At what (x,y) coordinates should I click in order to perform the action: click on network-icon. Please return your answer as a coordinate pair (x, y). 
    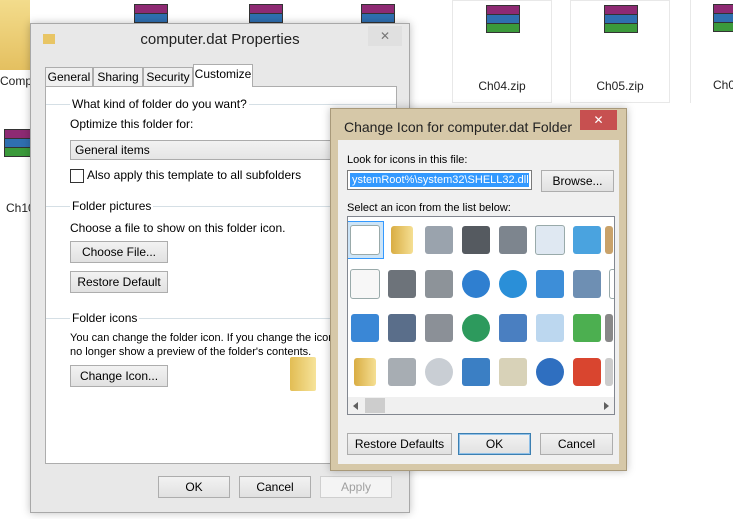
    Looking at the image, I should click on (513, 328).